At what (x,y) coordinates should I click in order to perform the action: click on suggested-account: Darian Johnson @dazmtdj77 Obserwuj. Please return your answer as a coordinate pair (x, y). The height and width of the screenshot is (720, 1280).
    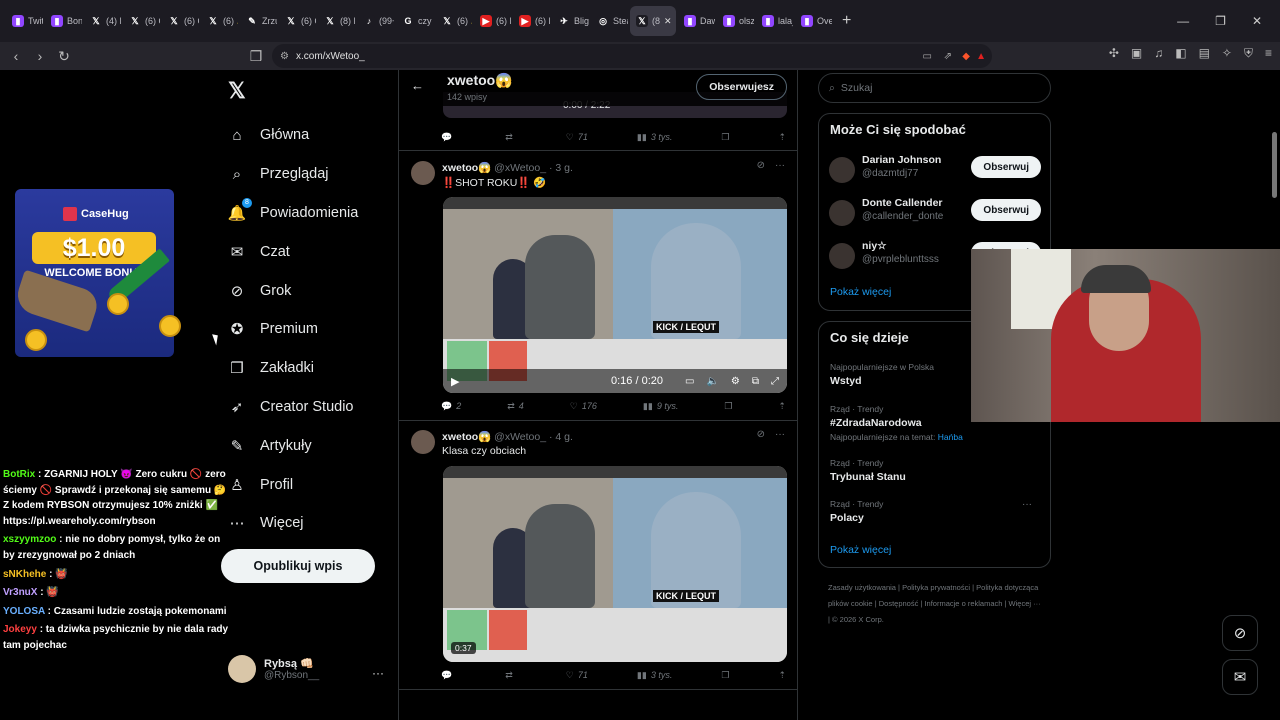
    Looking at the image, I should click on (935, 171).